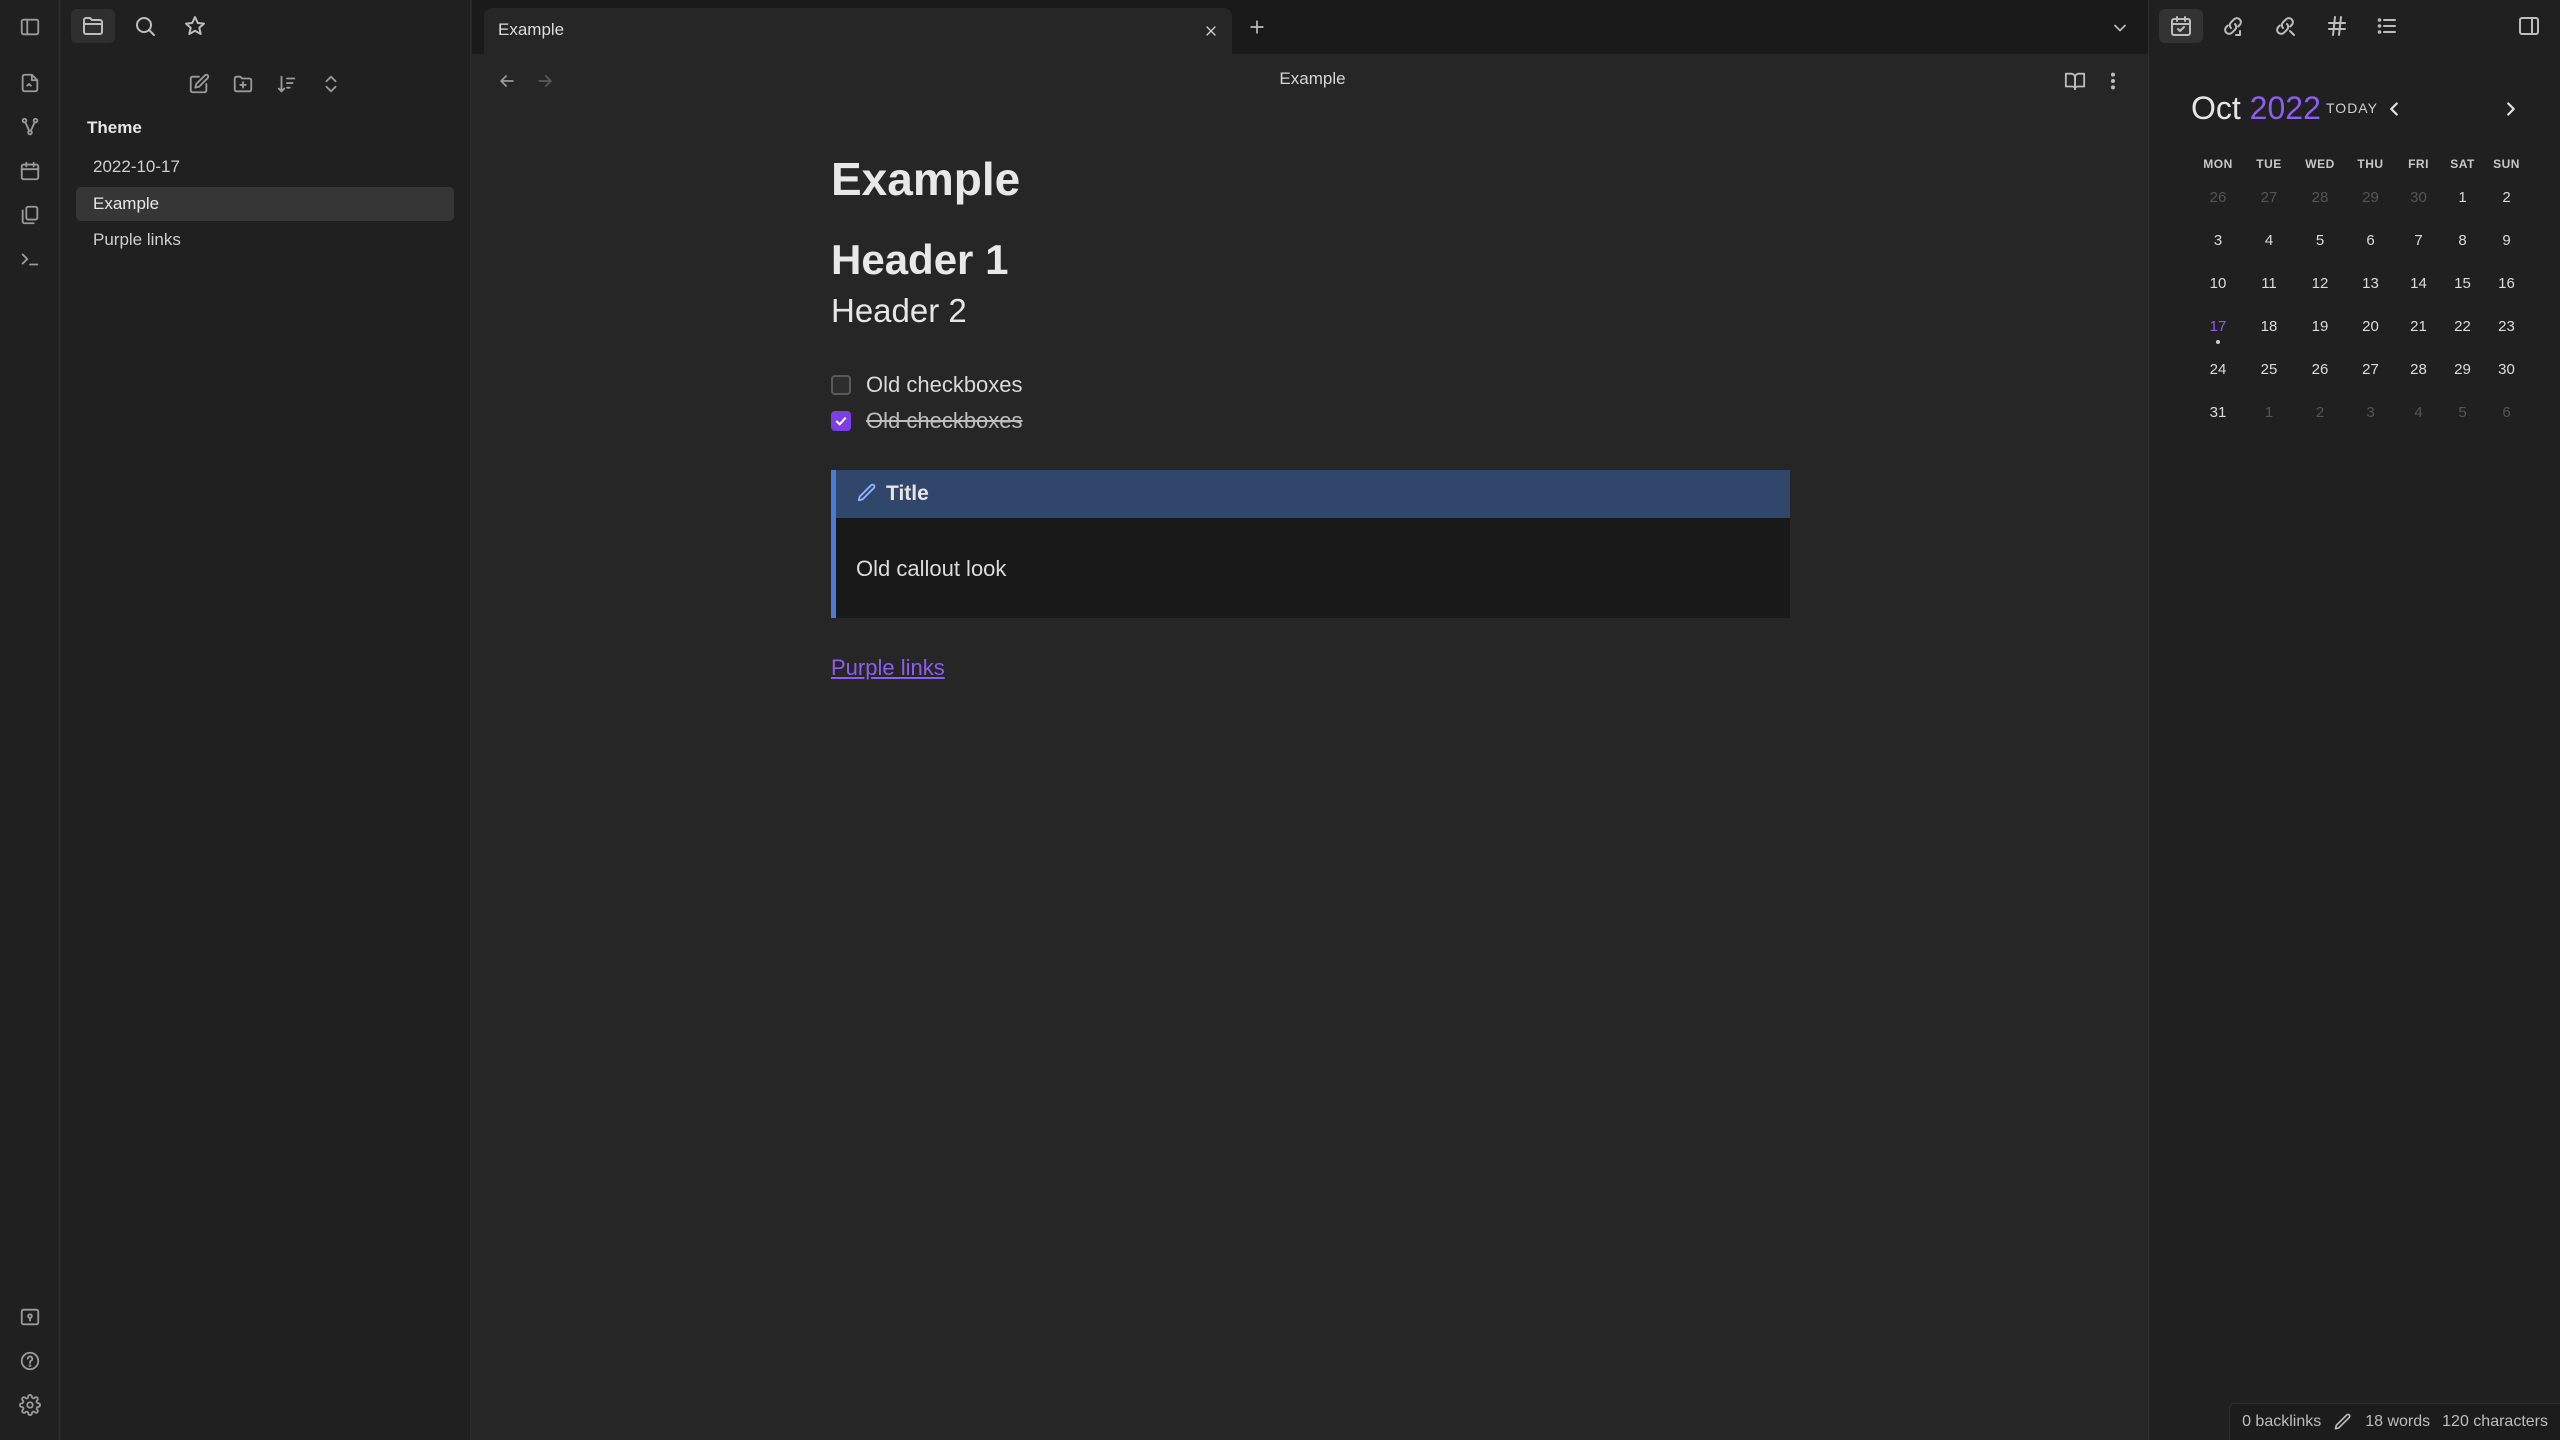 This screenshot has width=2560, height=1440. I want to click on weekday-label: FRI, so click(2418, 164).